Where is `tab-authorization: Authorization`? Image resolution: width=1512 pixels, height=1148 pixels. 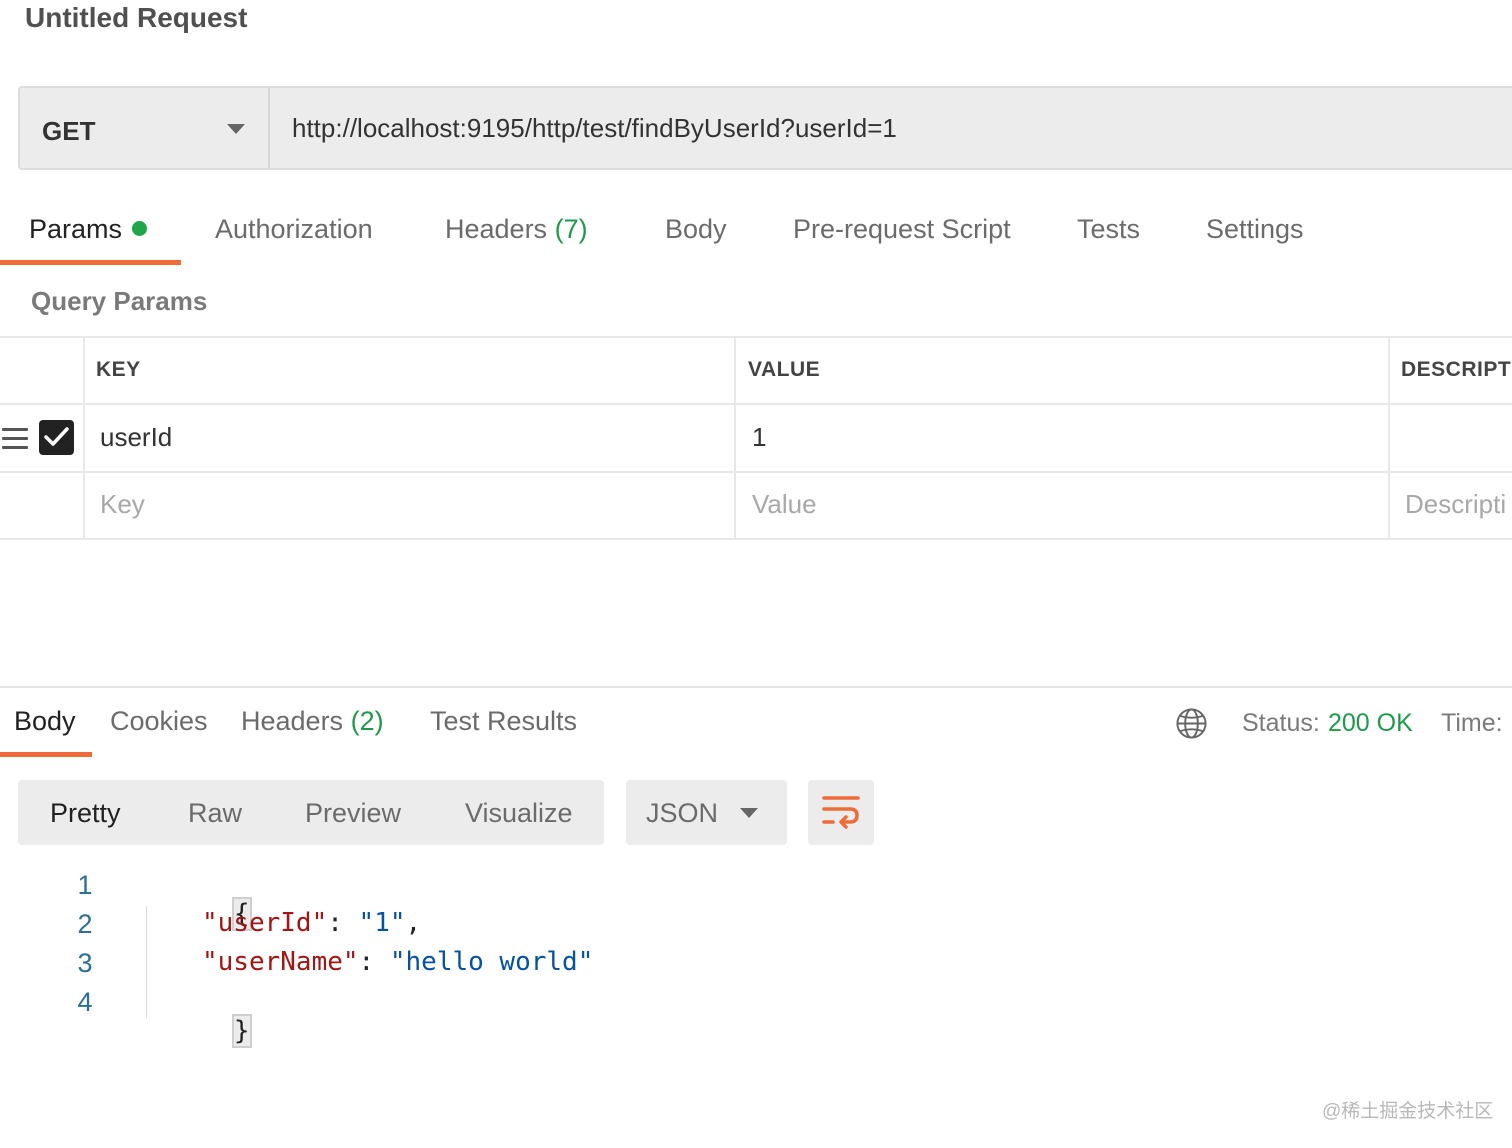
tab-authorization: Authorization is located at coordinates (294, 229).